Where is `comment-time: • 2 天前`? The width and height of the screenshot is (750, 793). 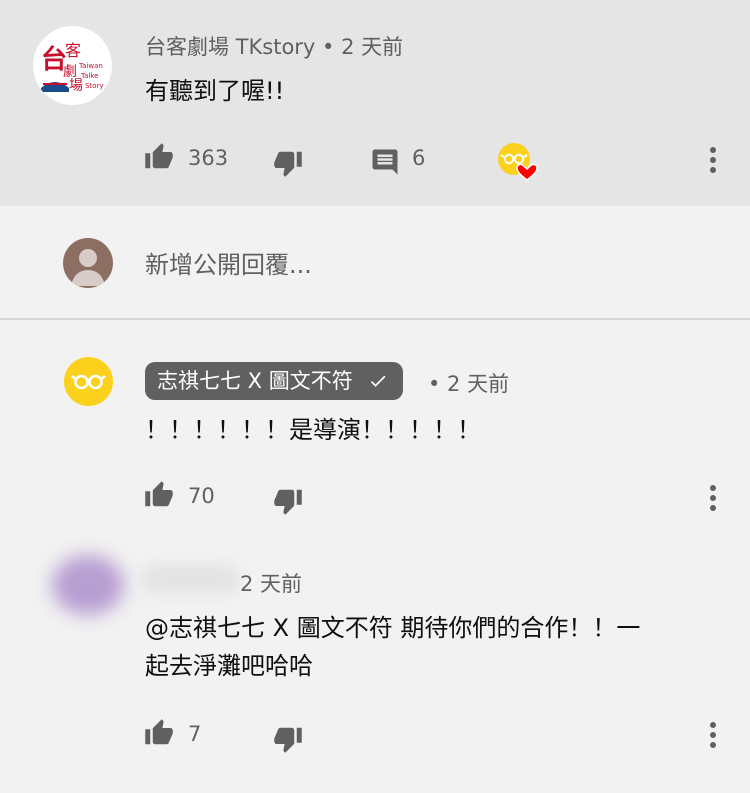 comment-time: • 2 天前 is located at coordinates (363, 47).